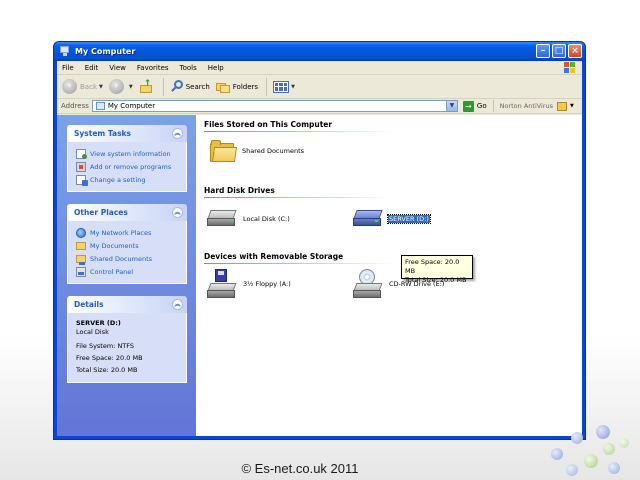 This screenshot has height=480, width=640. I want to click on network-places-icon, so click(81, 232).